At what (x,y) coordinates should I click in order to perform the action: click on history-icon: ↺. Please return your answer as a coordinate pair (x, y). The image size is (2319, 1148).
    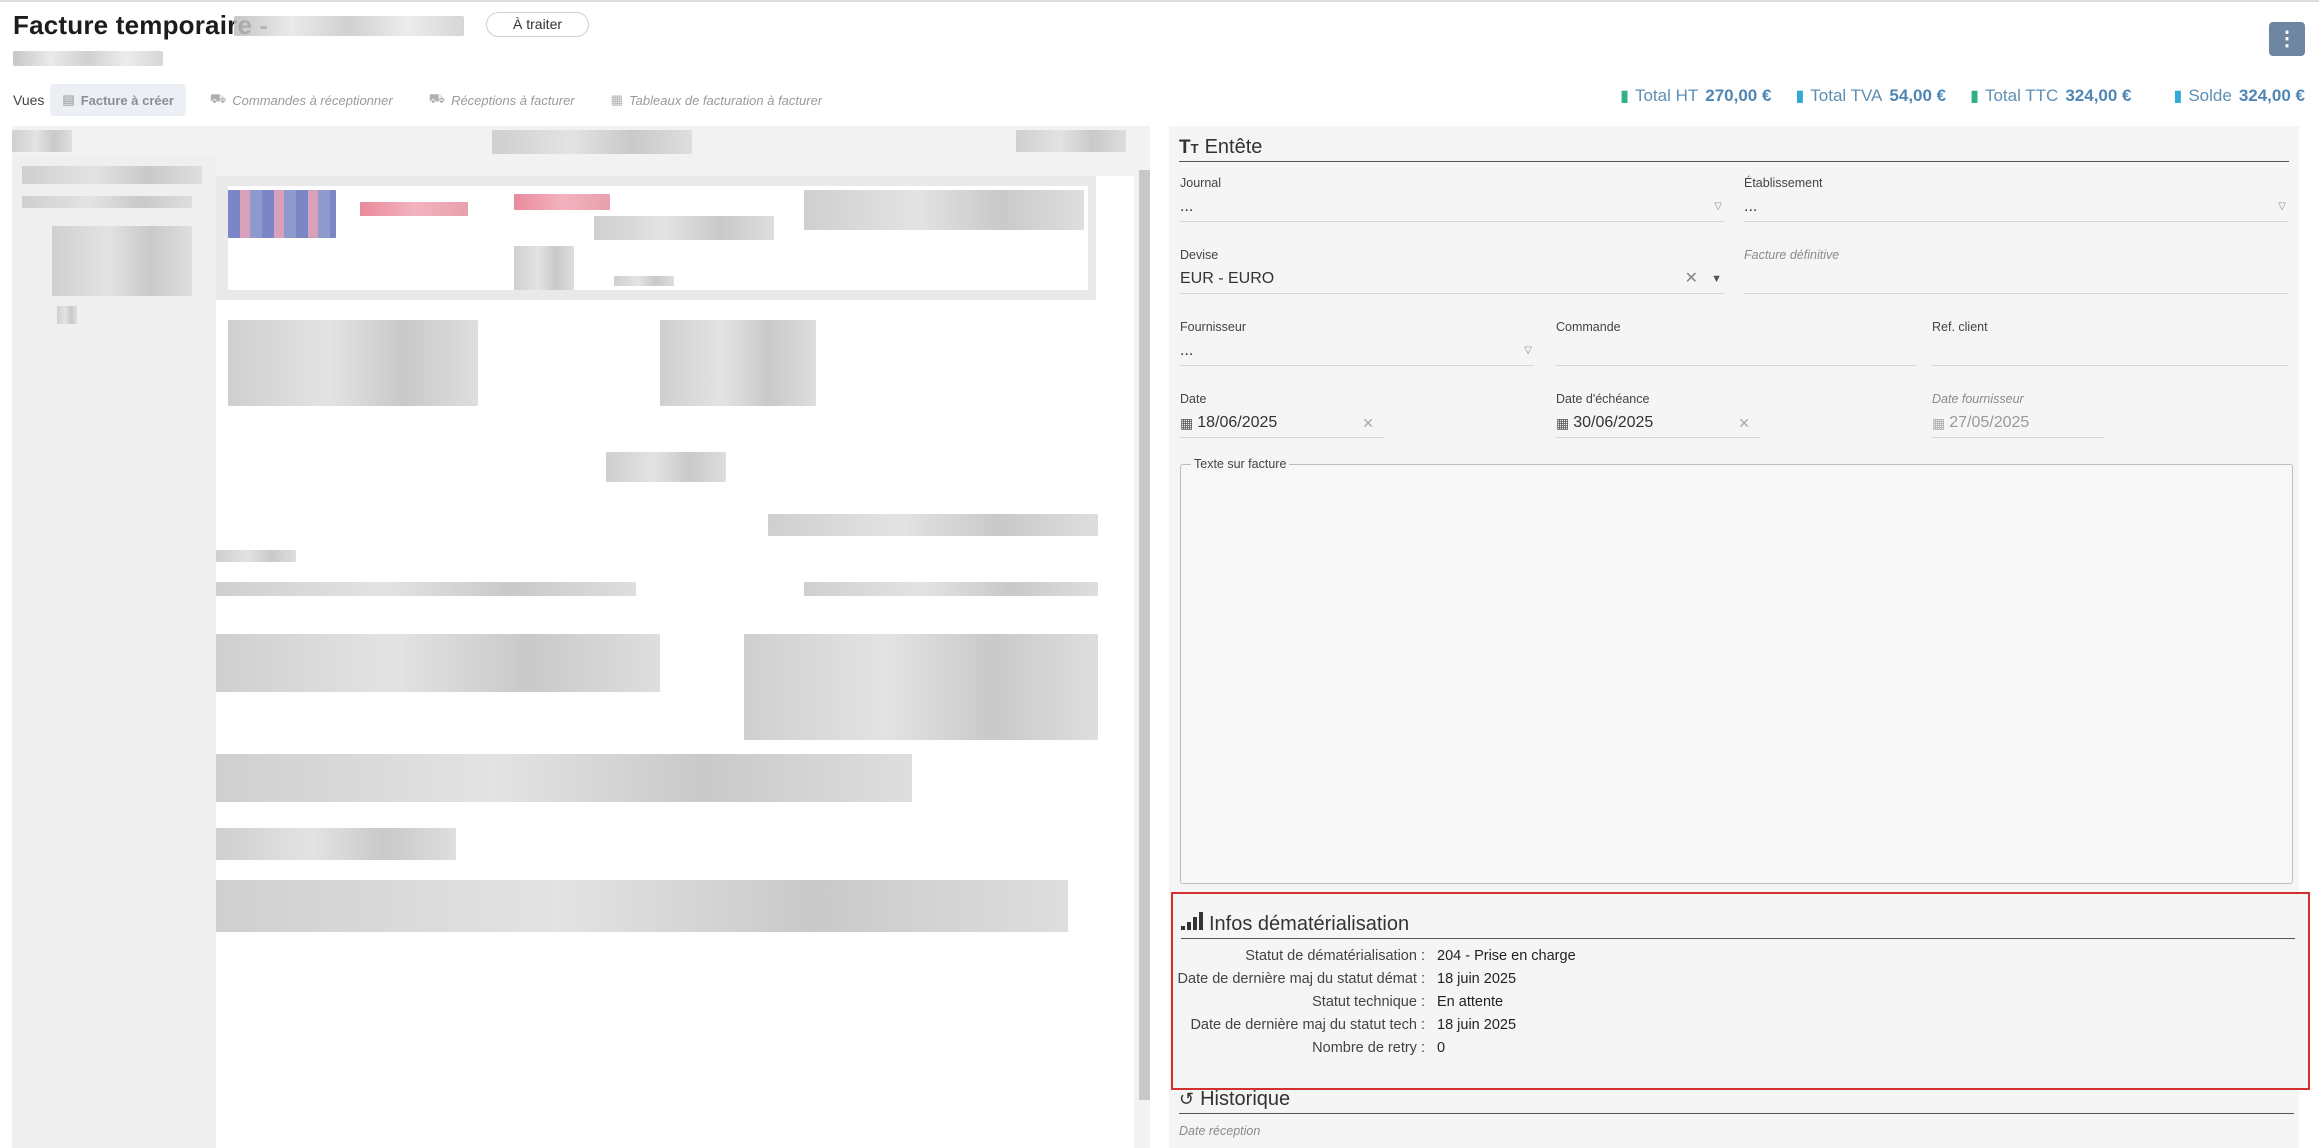
    Looking at the image, I should click on (1187, 1099).